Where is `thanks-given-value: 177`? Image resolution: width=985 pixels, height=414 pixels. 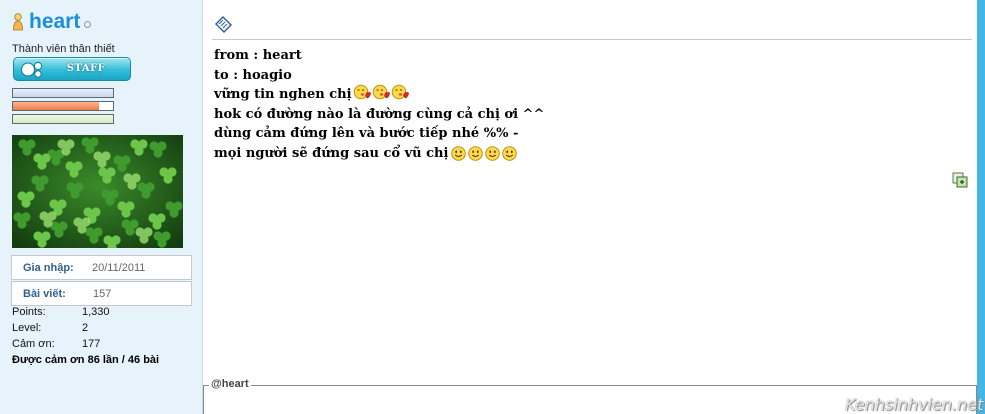 thanks-given-value: 177 is located at coordinates (91, 344).